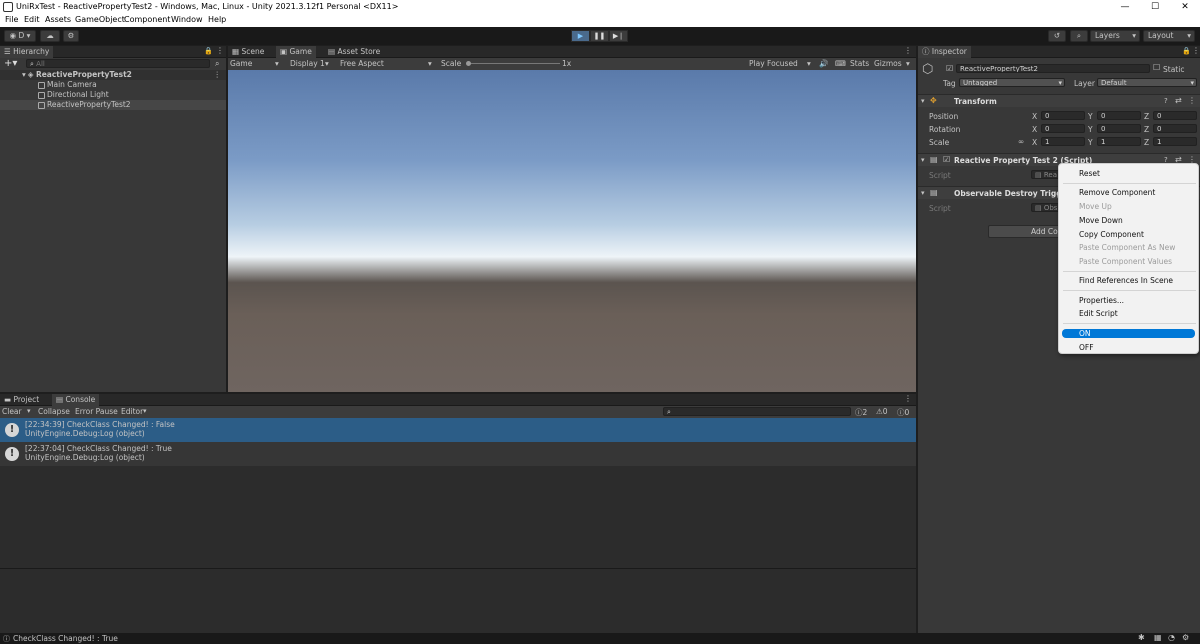 This screenshot has width=1200, height=644. I want to click on console-search-input: ⌕, so click(757, 411).